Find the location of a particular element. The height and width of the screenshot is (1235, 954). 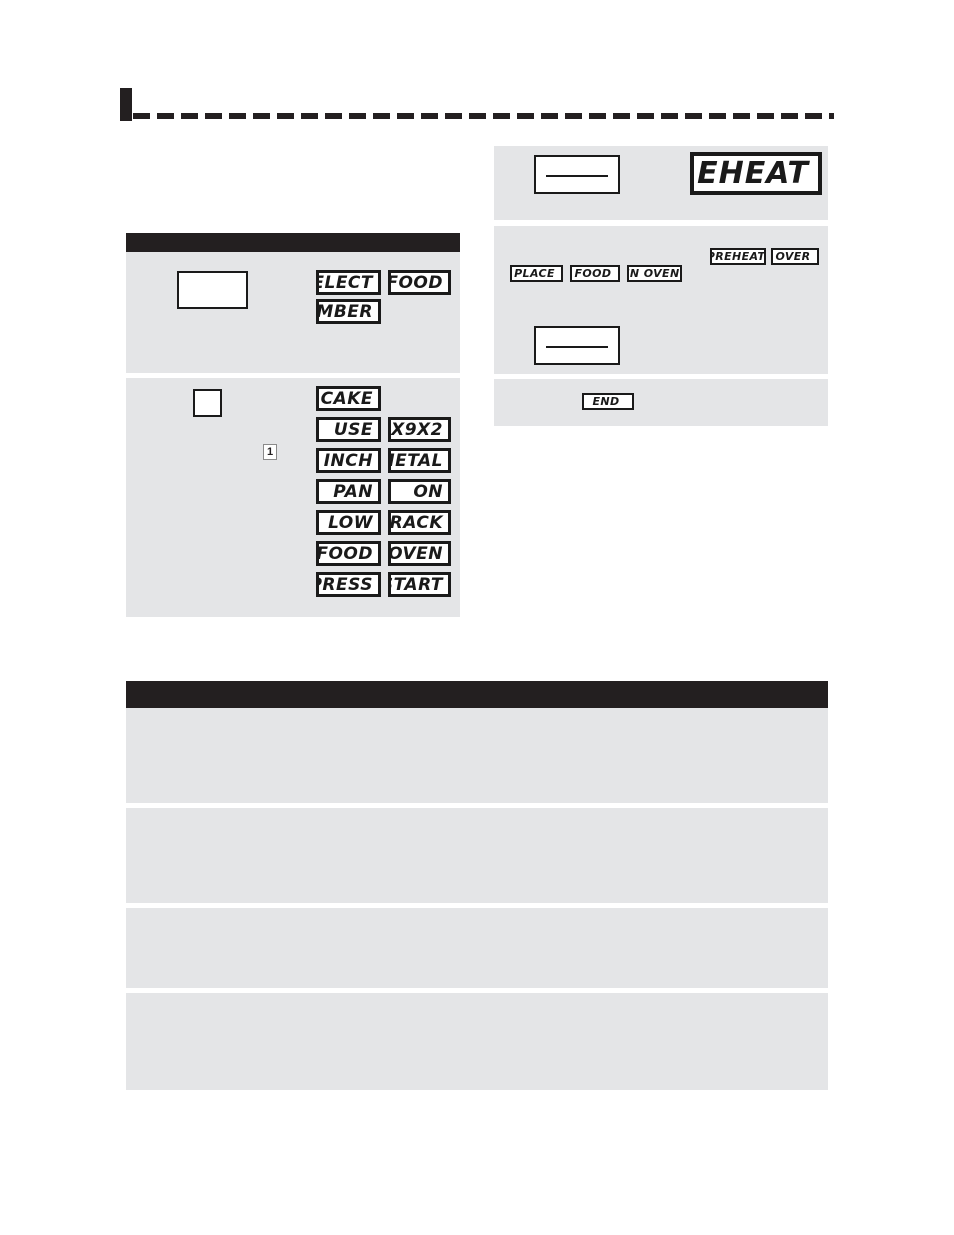

lcd-press: PRESS is located at coordinates (348, 584).